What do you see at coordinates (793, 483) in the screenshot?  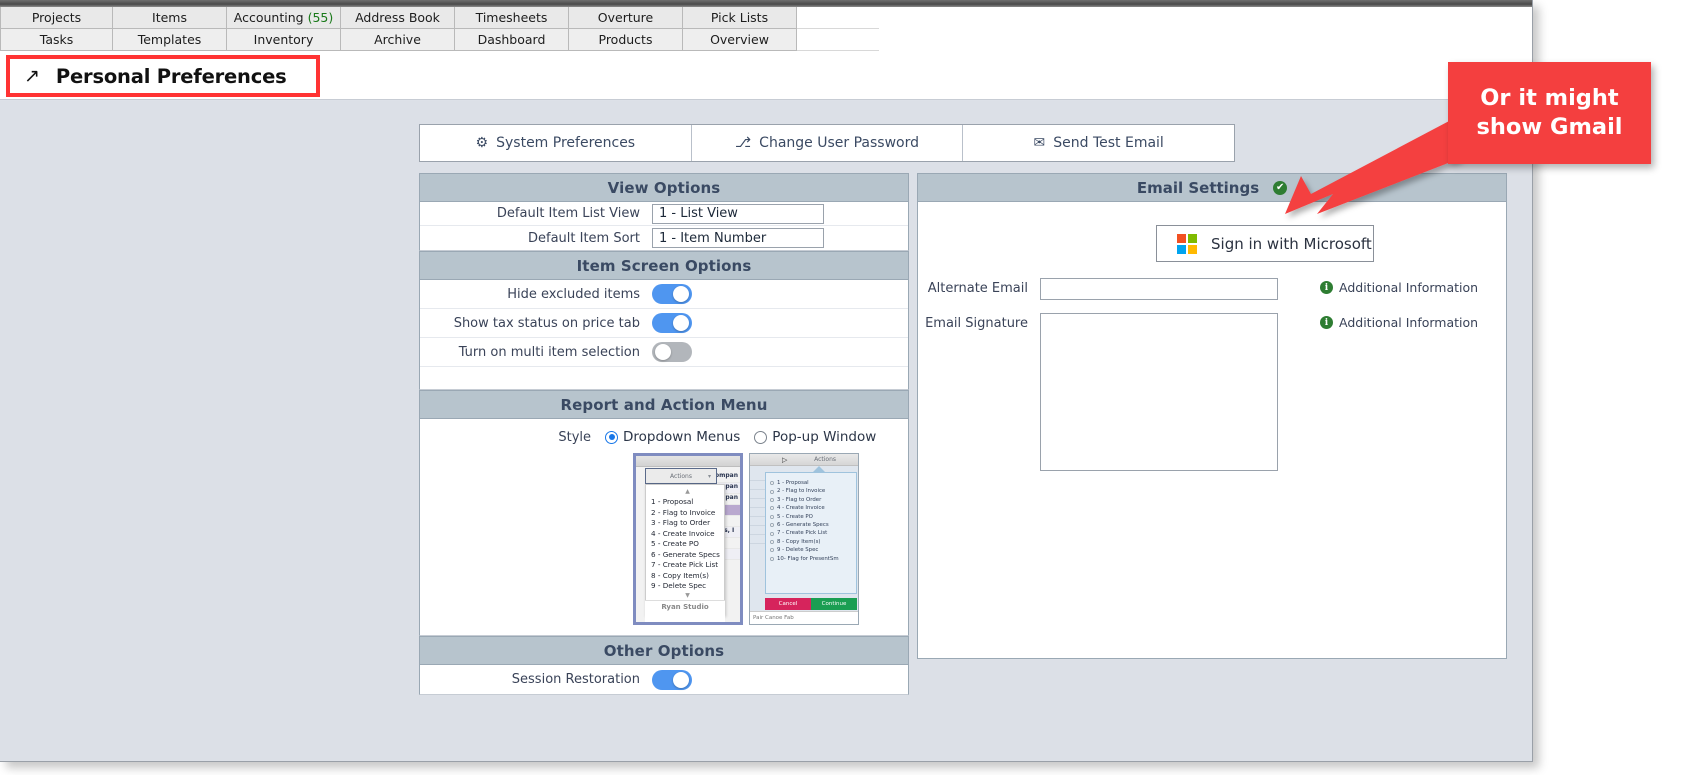 I see `preview-menu-label: 1 - Proposal` at bounding box center [793, 483].